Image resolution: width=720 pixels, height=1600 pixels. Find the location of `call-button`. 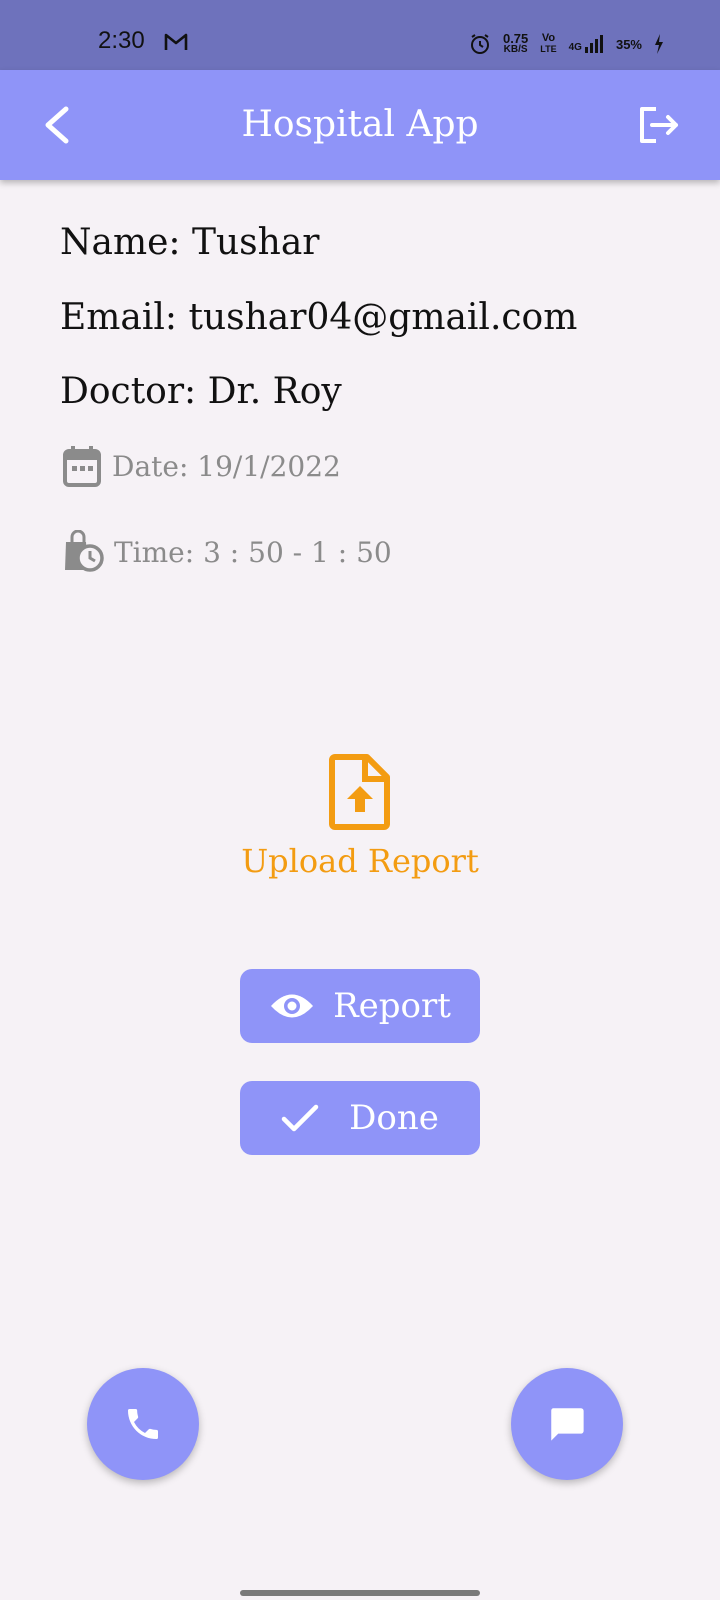

call-button is located at coordinates (143, 1424).